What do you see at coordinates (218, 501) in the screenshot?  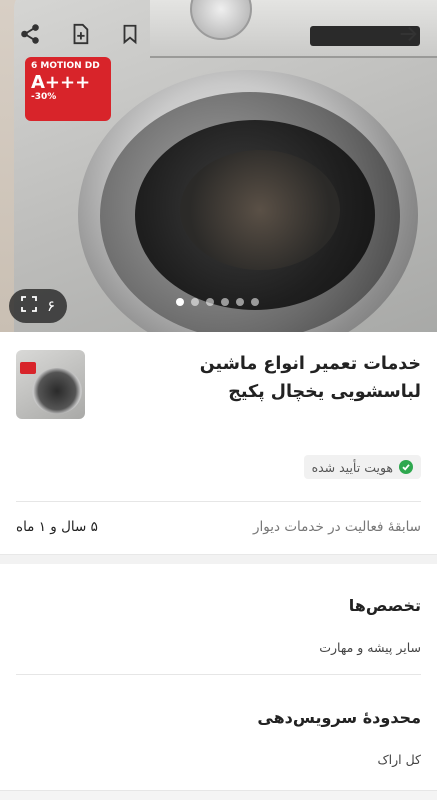 I see `divider` at bounding box center [218, 501].